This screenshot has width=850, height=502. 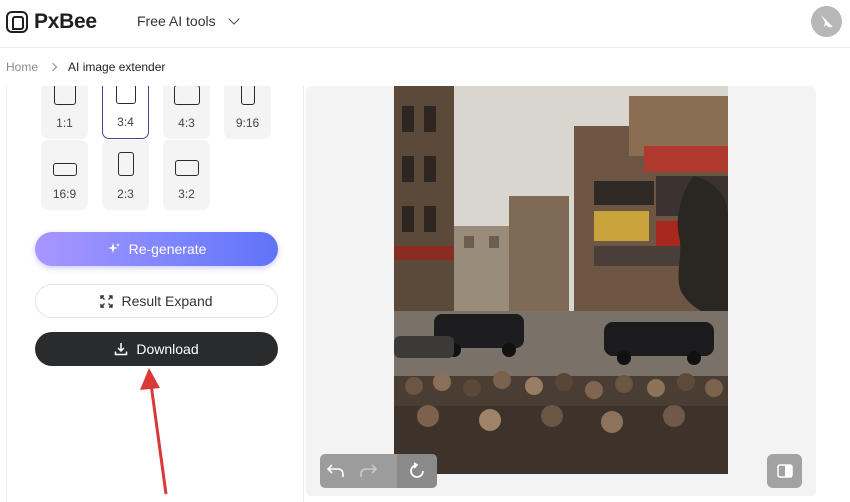 I want to click on chevron-down-icon, so click(x=233, y=19).